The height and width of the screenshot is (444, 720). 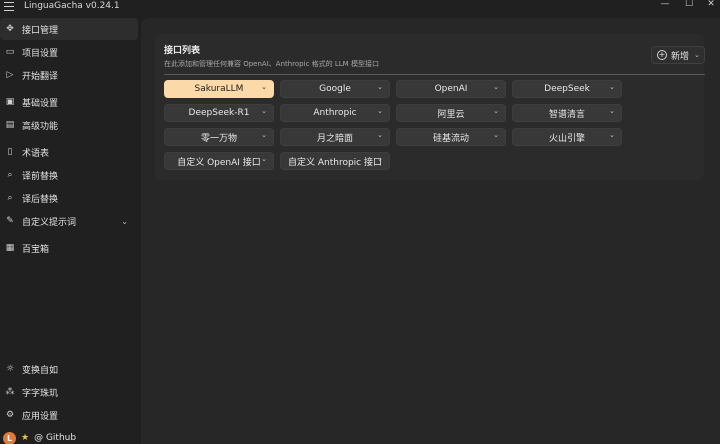 What do you see at coordinates (40, 30) in the screenshot?
I see `sidebar-item-label: 接口管理` at bounding box center [40, 30].